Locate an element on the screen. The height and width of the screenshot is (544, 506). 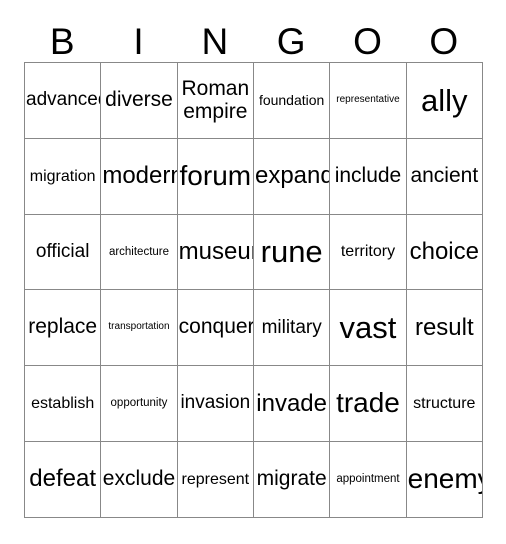
bingo-cell-label: diverse is located at coordinates (139, 100).